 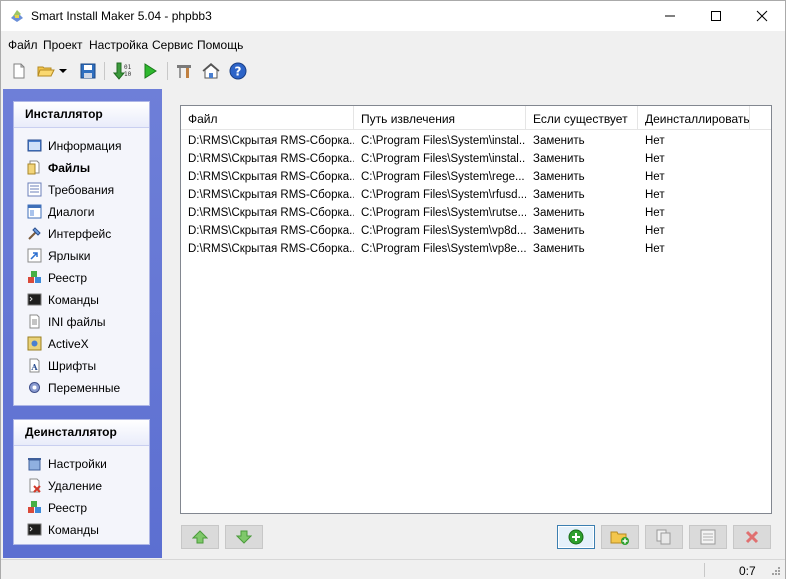 I want to click on sidebar-item-commands: Команды, so click(x=81, y=300).